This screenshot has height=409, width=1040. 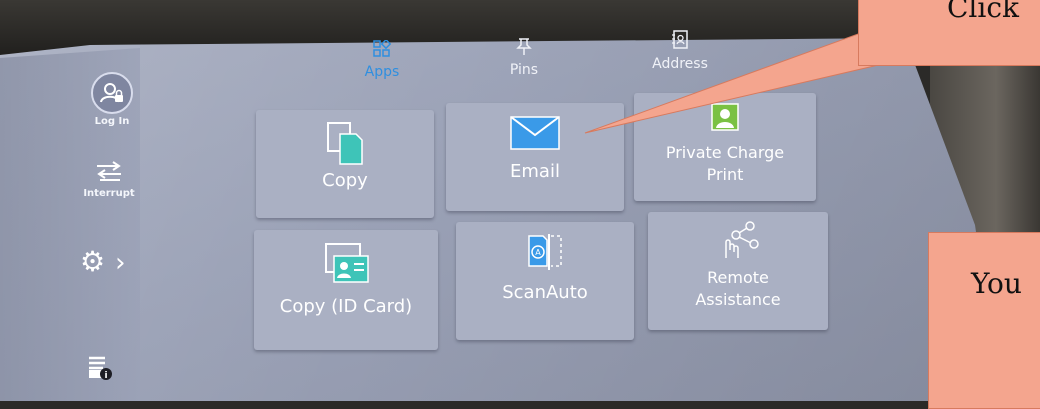 What do you see at coordinates (984, 320) in the screenshot?
I see `callout-bottom: You` at bounding box center [984, 320].